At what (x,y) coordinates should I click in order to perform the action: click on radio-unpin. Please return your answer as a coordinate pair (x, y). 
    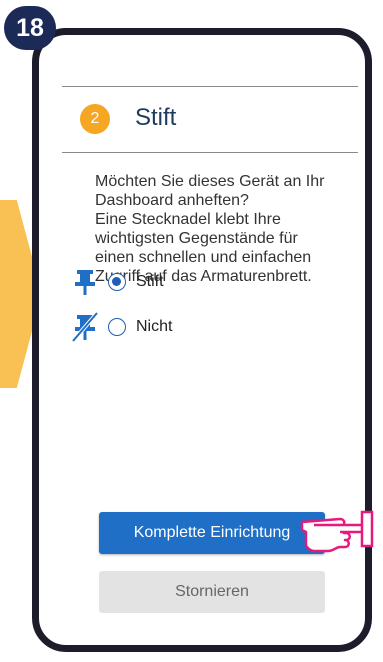
    Looking at the image, I should click on (117, 327).